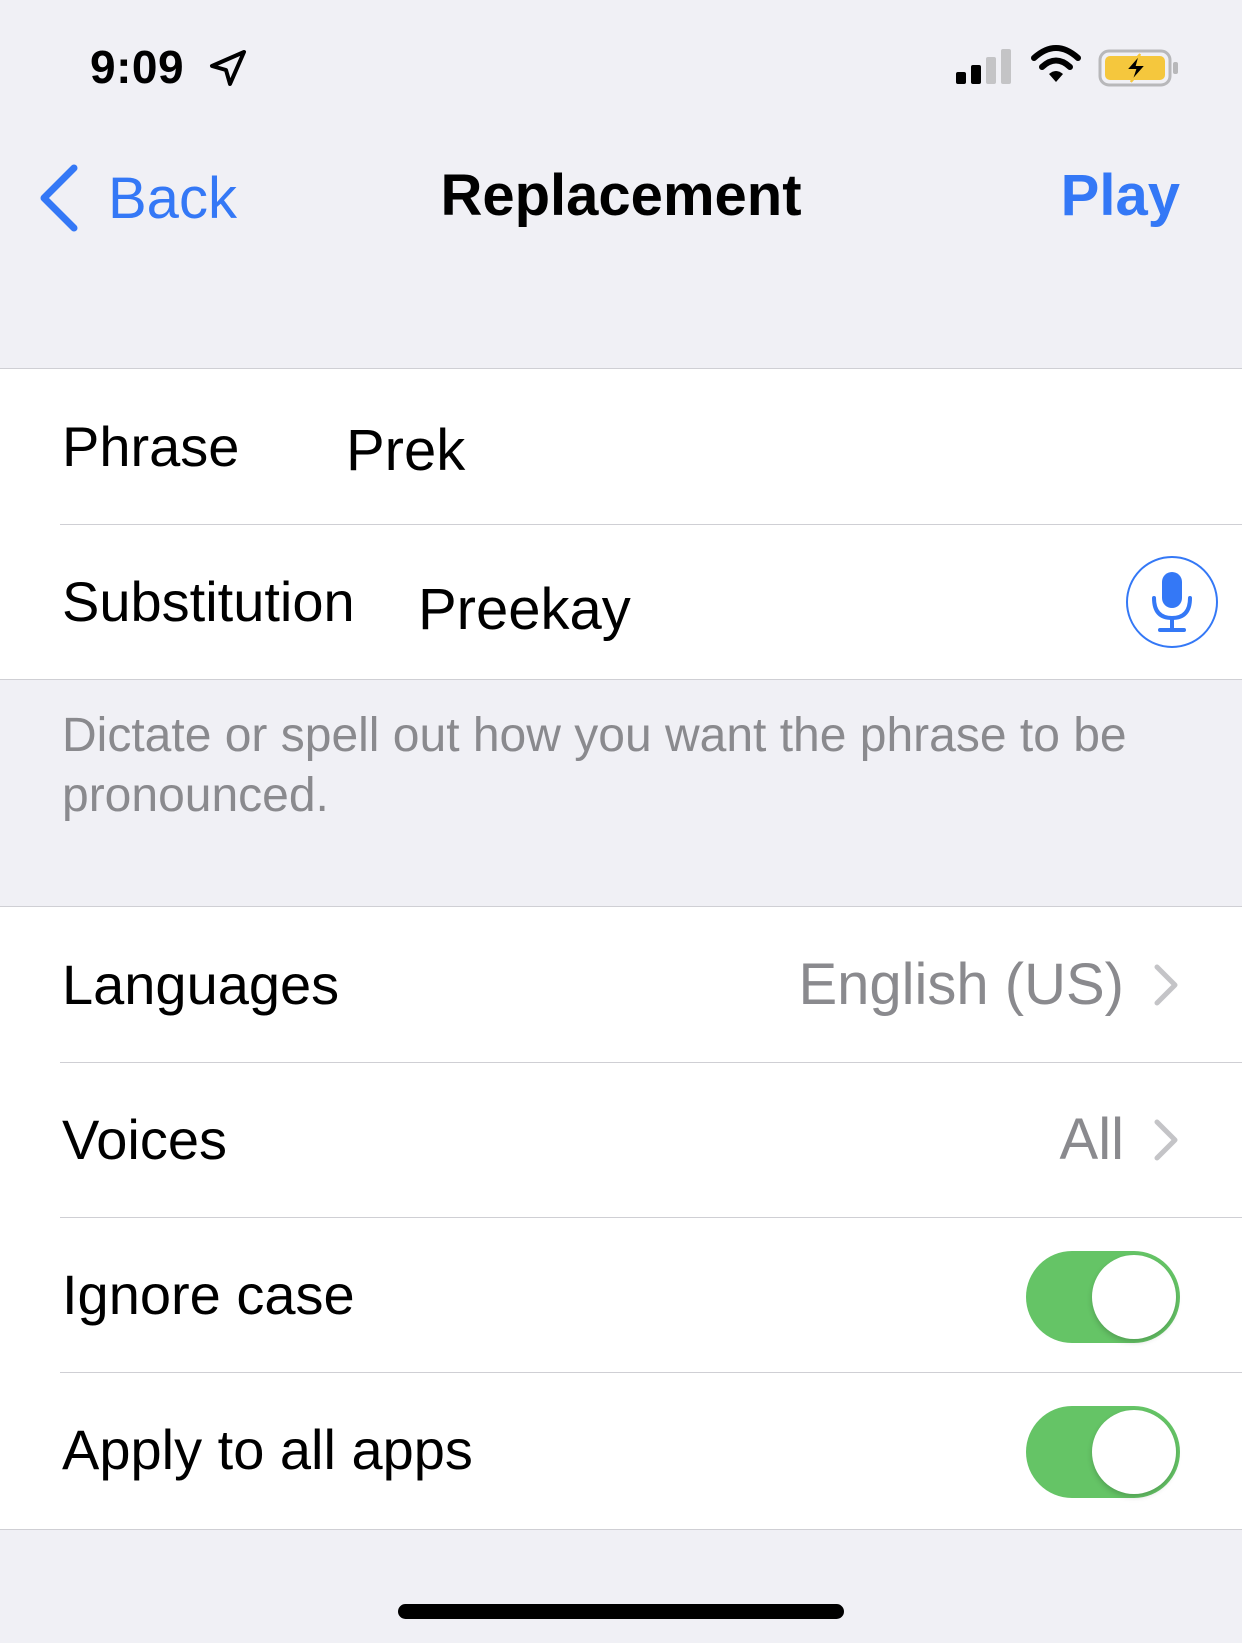  I want to click on voices-detail: All, so click(1120, 1139).